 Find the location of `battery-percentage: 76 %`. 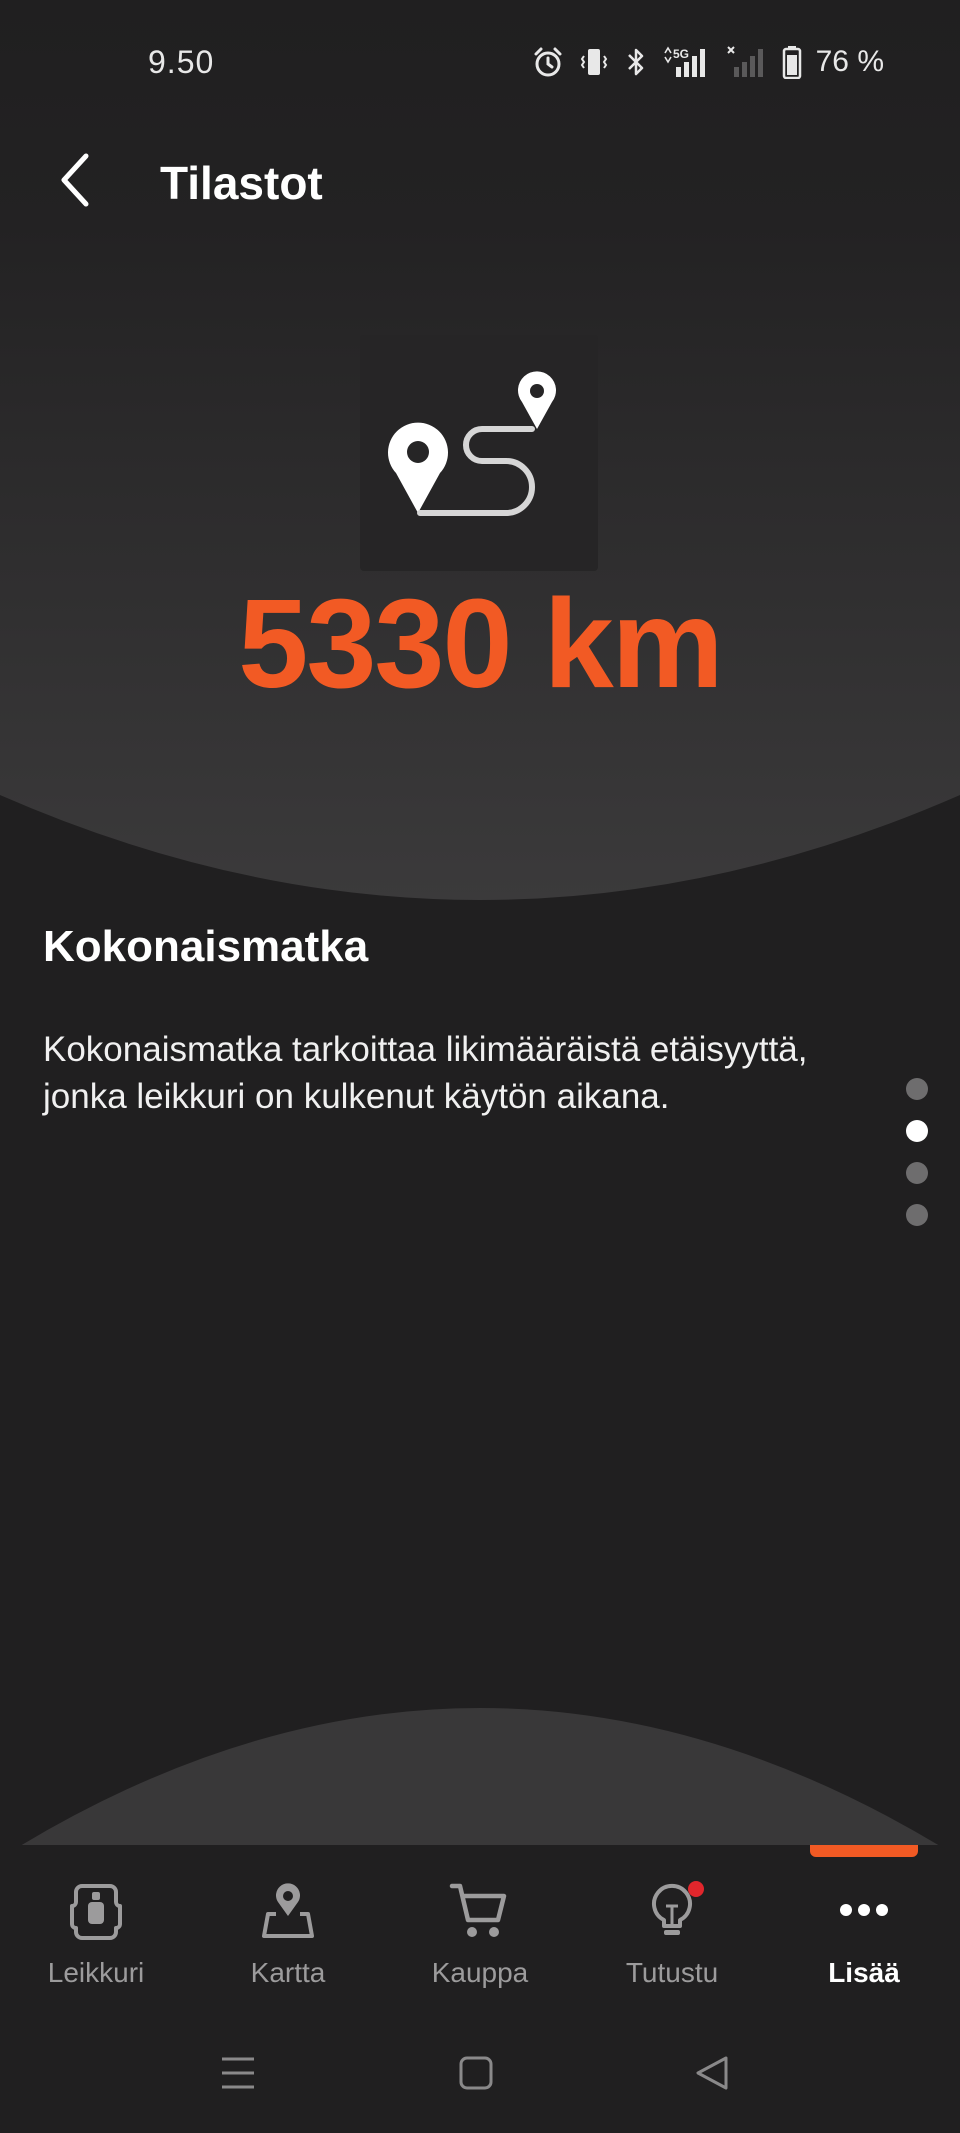

battery-percentage: 76 % is located at coordinates (849, 61).